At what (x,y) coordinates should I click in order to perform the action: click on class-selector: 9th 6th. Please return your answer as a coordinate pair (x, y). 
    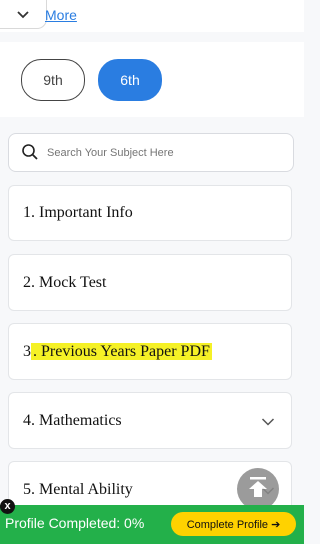
    Looking at the image, I should click on (152, 79).